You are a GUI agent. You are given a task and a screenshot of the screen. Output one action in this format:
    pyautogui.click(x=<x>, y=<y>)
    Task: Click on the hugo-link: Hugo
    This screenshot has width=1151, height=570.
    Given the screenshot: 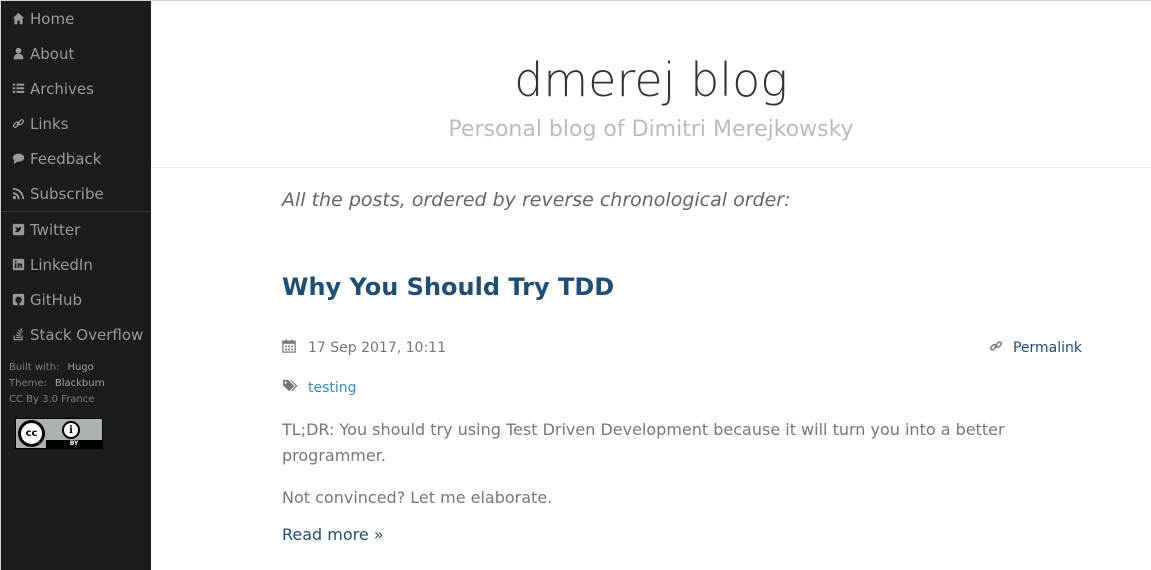 What is the action you would take?
    pyautogui.click(x=80, y=367)
    